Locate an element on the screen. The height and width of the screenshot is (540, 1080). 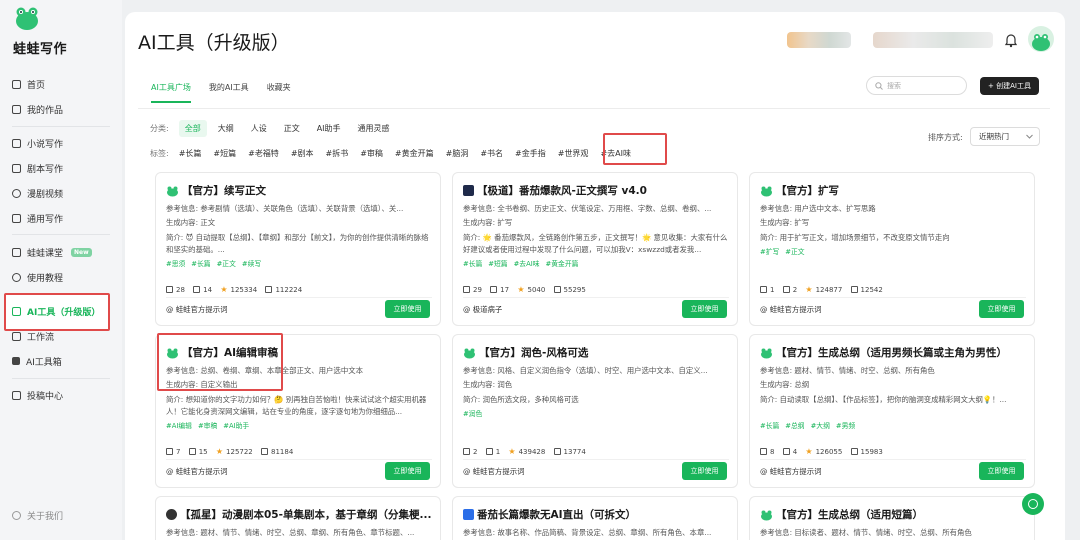
card-tag: #去AI味 is located at coordinates (527, 263).